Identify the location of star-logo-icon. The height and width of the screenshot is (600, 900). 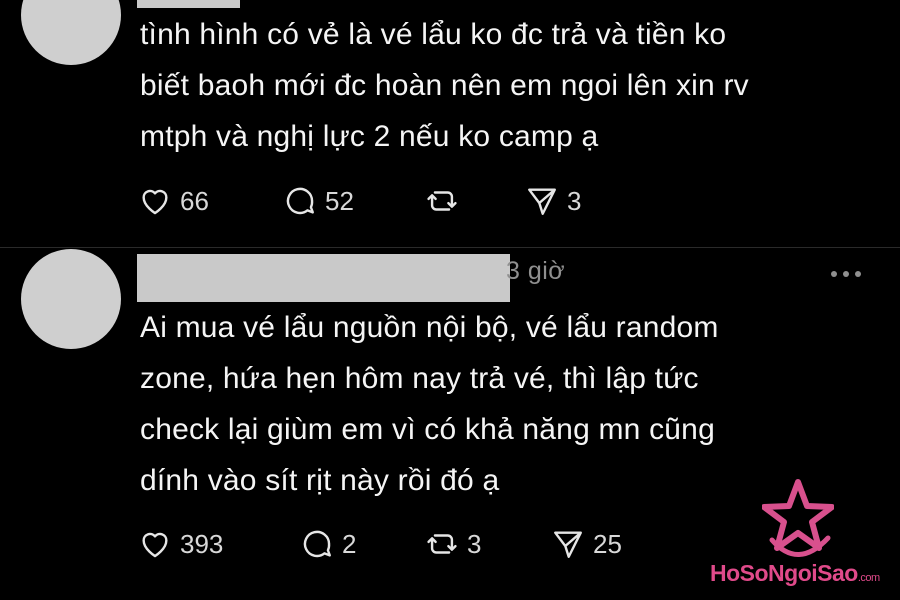
(798, 518).